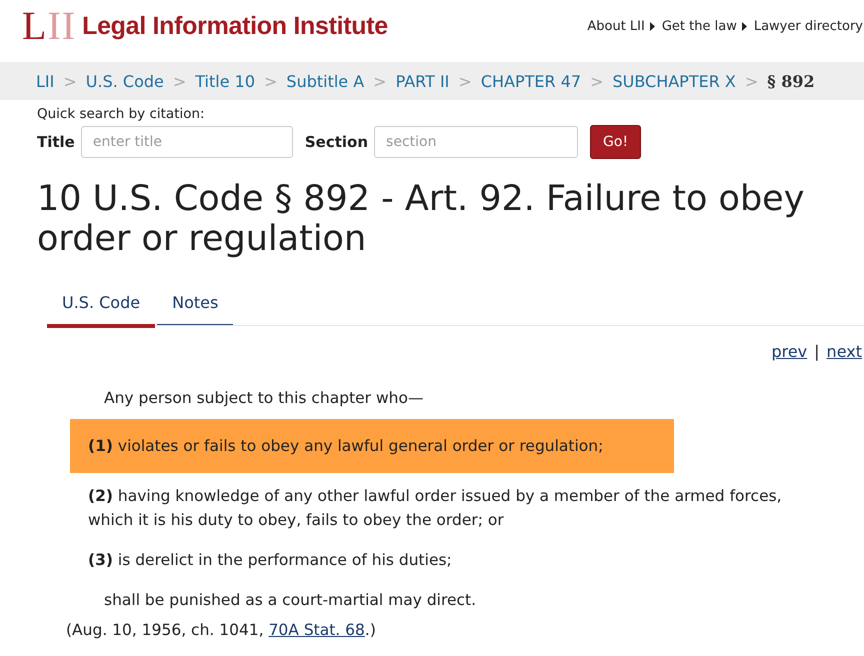  What do you see at coordinates (325, 81) in the screenshot?
I see `breadcrumb-link: Subtitle A` at bounding box center [325, 81].